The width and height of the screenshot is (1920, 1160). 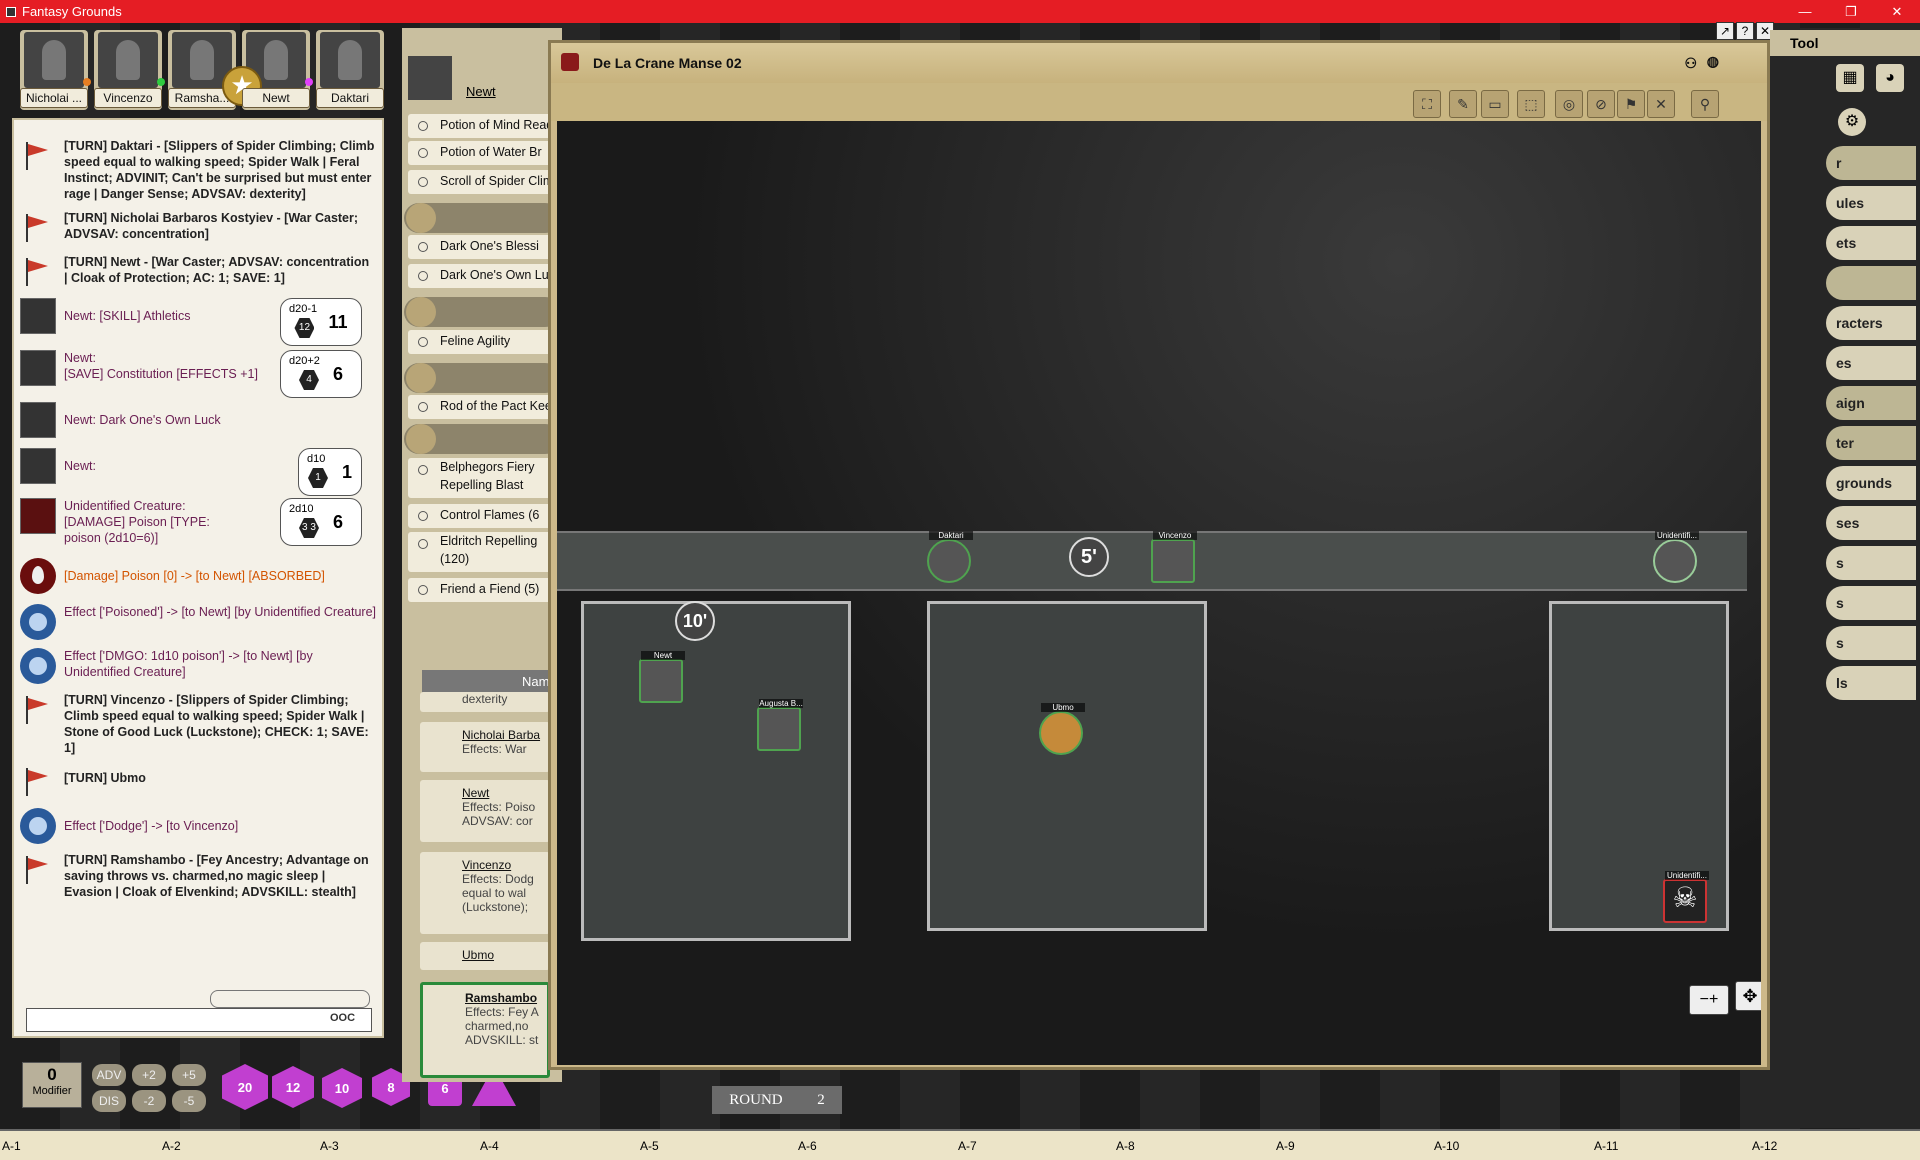 What do you see at coordinates (489, 1146) in the screenshot?
I see `hotkey-slot: A-4` at bounding box center [489, 1146].